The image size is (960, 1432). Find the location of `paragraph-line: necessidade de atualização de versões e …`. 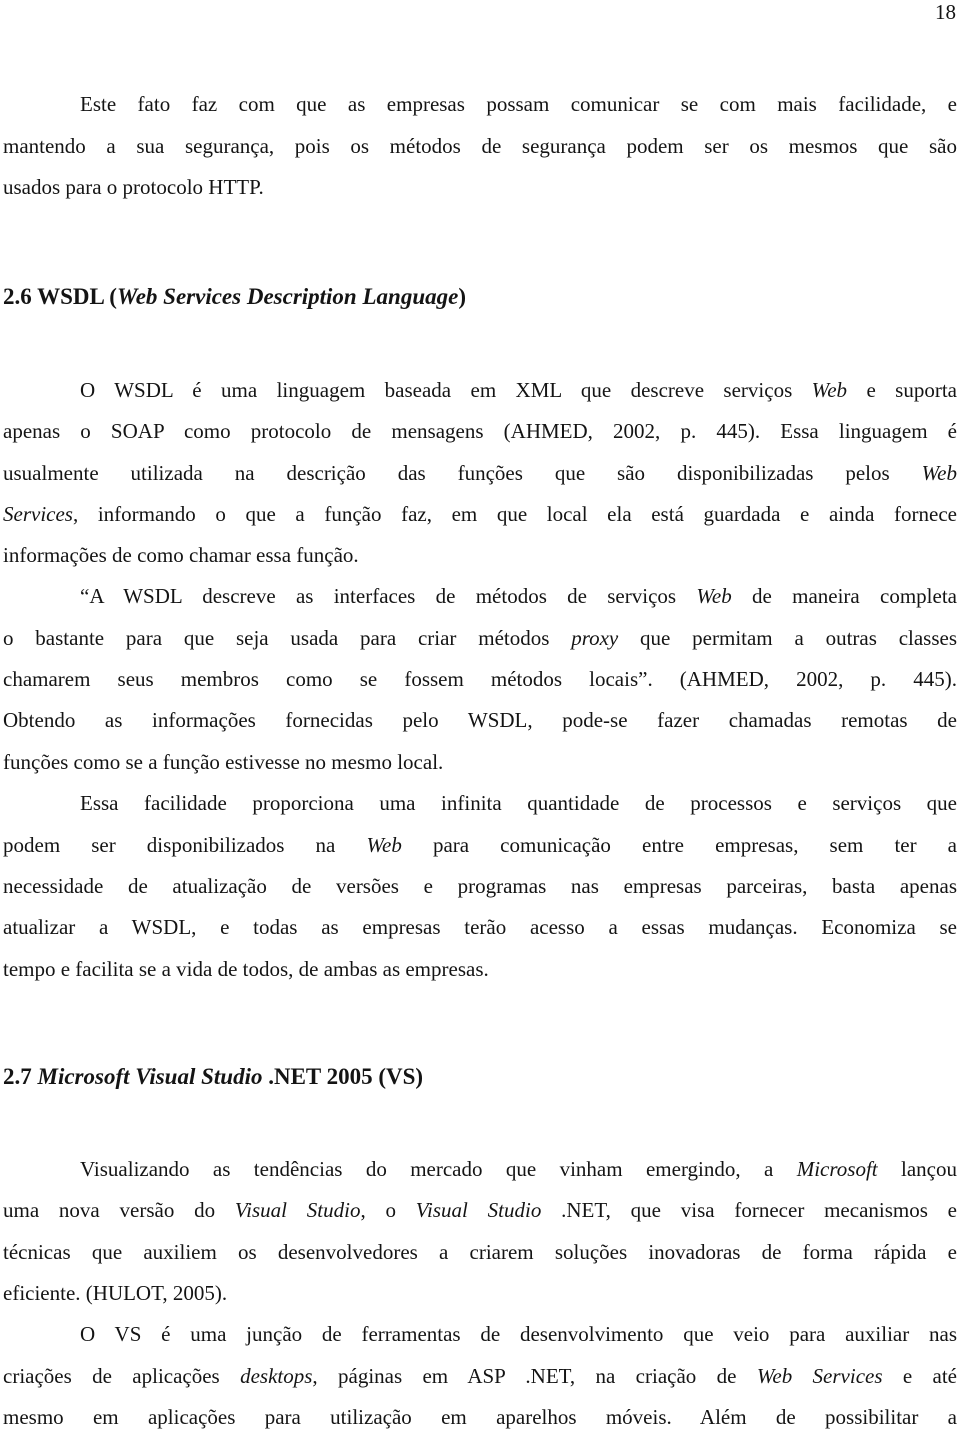

paragraph-line: necessidade de atualização de versões e … is located at coordinates (480, 886).